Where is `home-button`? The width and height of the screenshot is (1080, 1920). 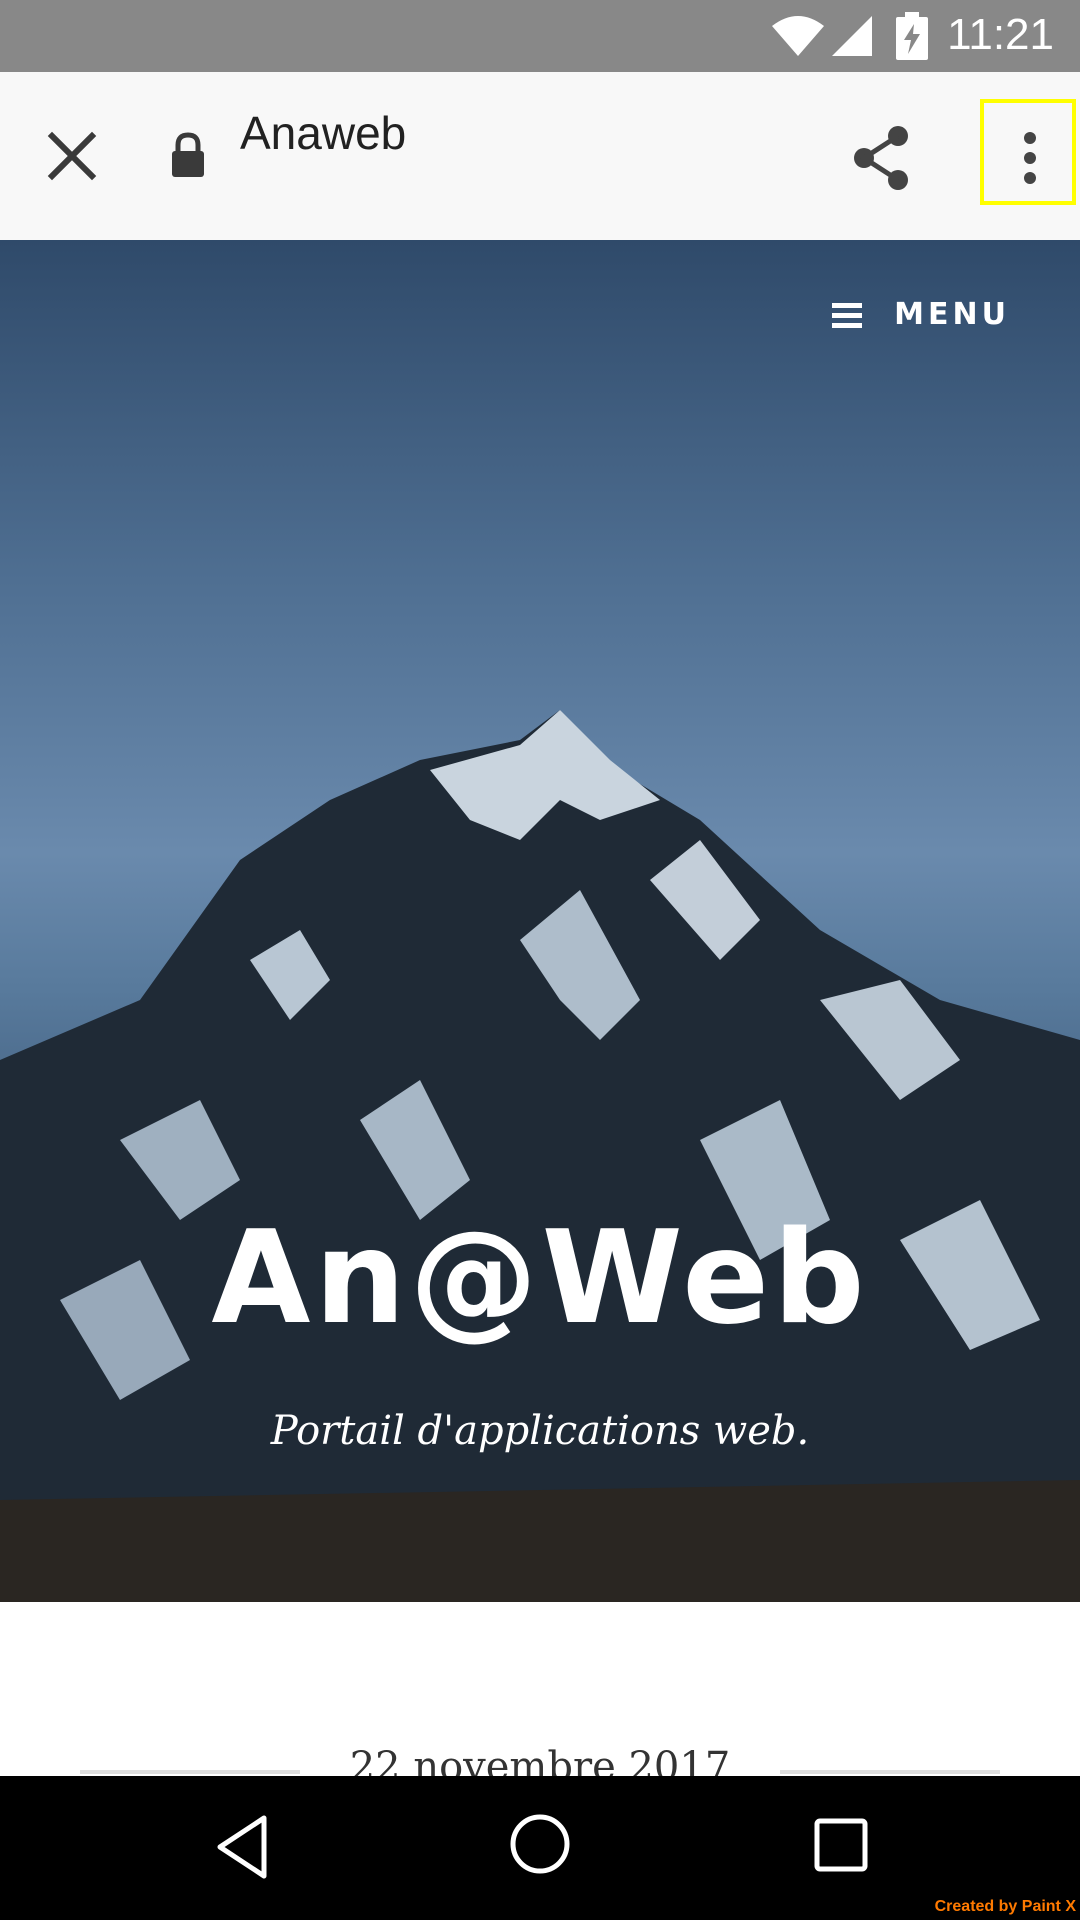
home-button is located at coordinates (540, 1844).